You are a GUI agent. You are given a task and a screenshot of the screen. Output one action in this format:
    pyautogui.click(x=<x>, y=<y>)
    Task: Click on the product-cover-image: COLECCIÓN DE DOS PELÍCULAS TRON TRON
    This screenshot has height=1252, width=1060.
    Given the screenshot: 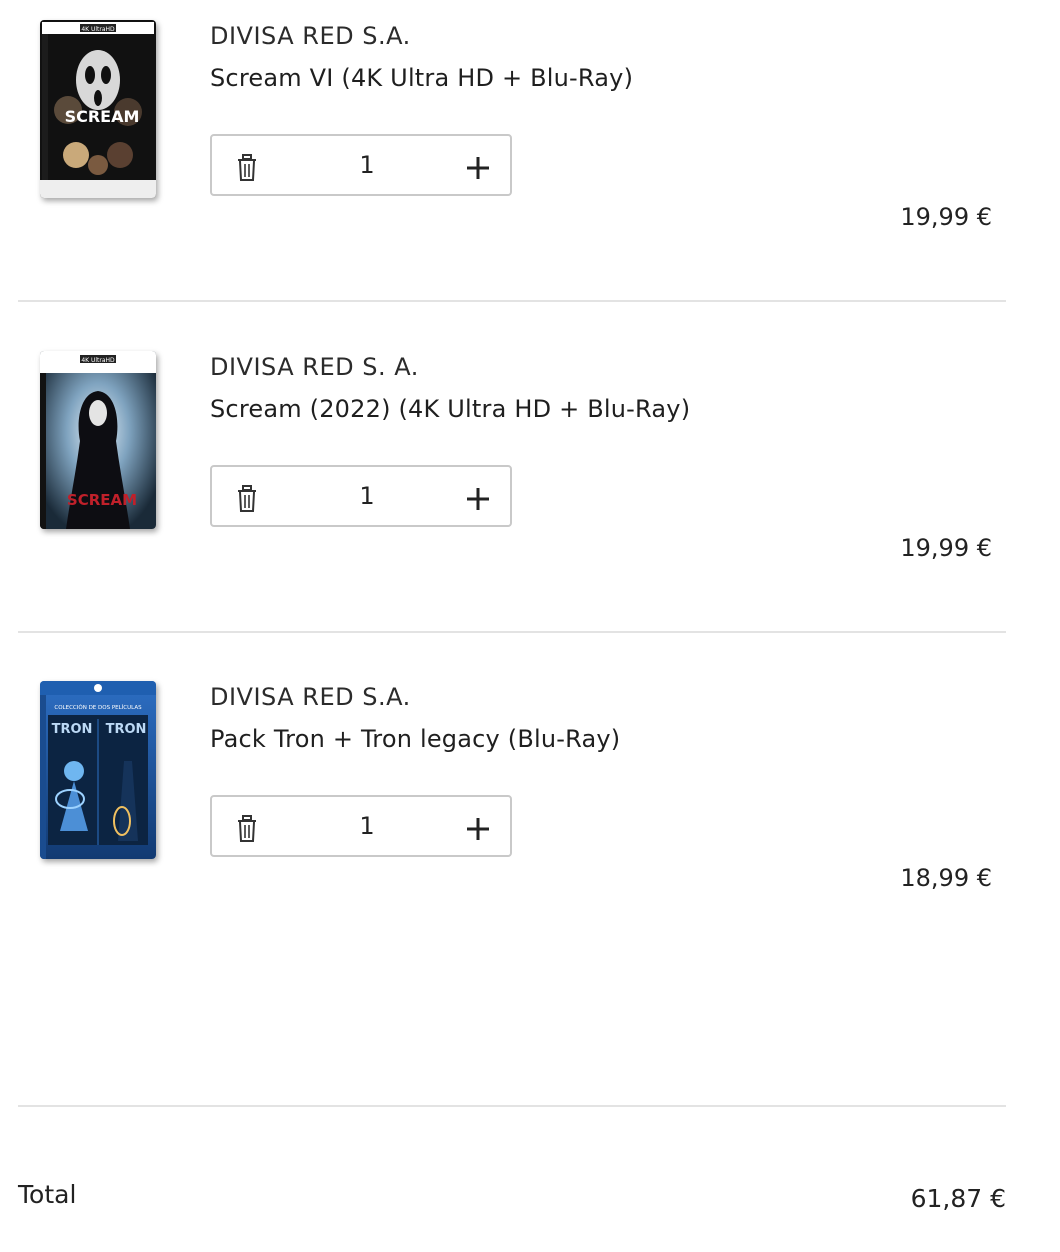 What is the action you would take?
    pyautogui.click(x=98, y=770)
    